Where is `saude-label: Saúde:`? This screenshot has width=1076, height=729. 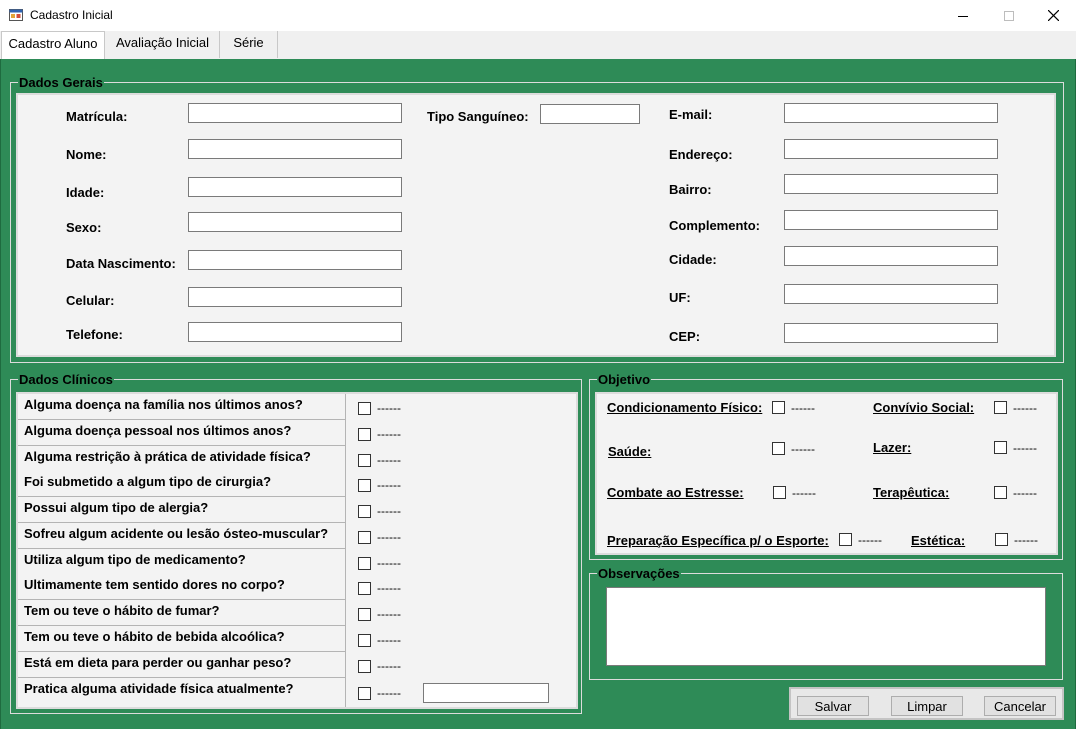
saude-label: Saúde: is located at coordinates (630, 451).